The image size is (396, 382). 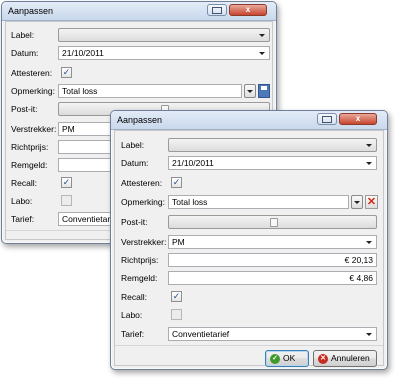 What do you see at coordinates (25, 53) in the screenshot?
I see `back-datum-label: Datum:` at bounding box center [25, 53].